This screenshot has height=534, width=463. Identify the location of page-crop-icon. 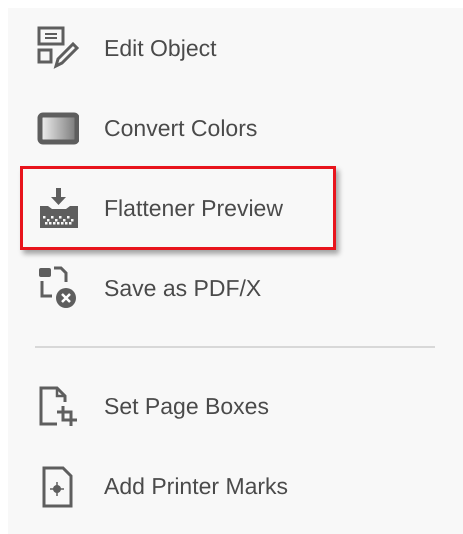
(58, 406).